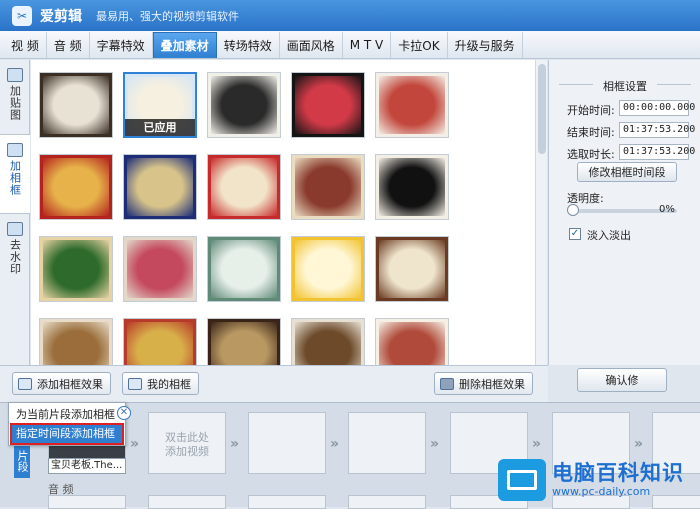 This screenshot has height=509, width=700. I want to click on grid-scrollbar, so click(541, 212).